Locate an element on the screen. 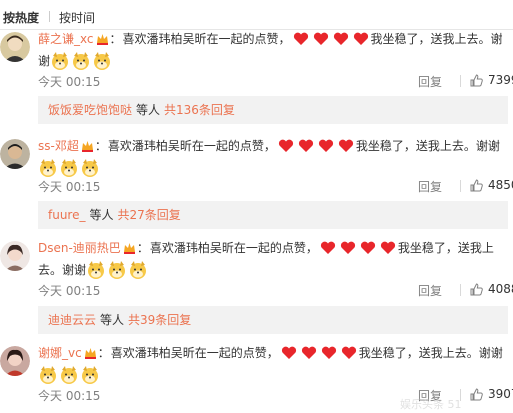 This screenshot has width=513, height=413. comment-text-continued: 我坐稳了，送我上 is located at coordinates (445, 248).